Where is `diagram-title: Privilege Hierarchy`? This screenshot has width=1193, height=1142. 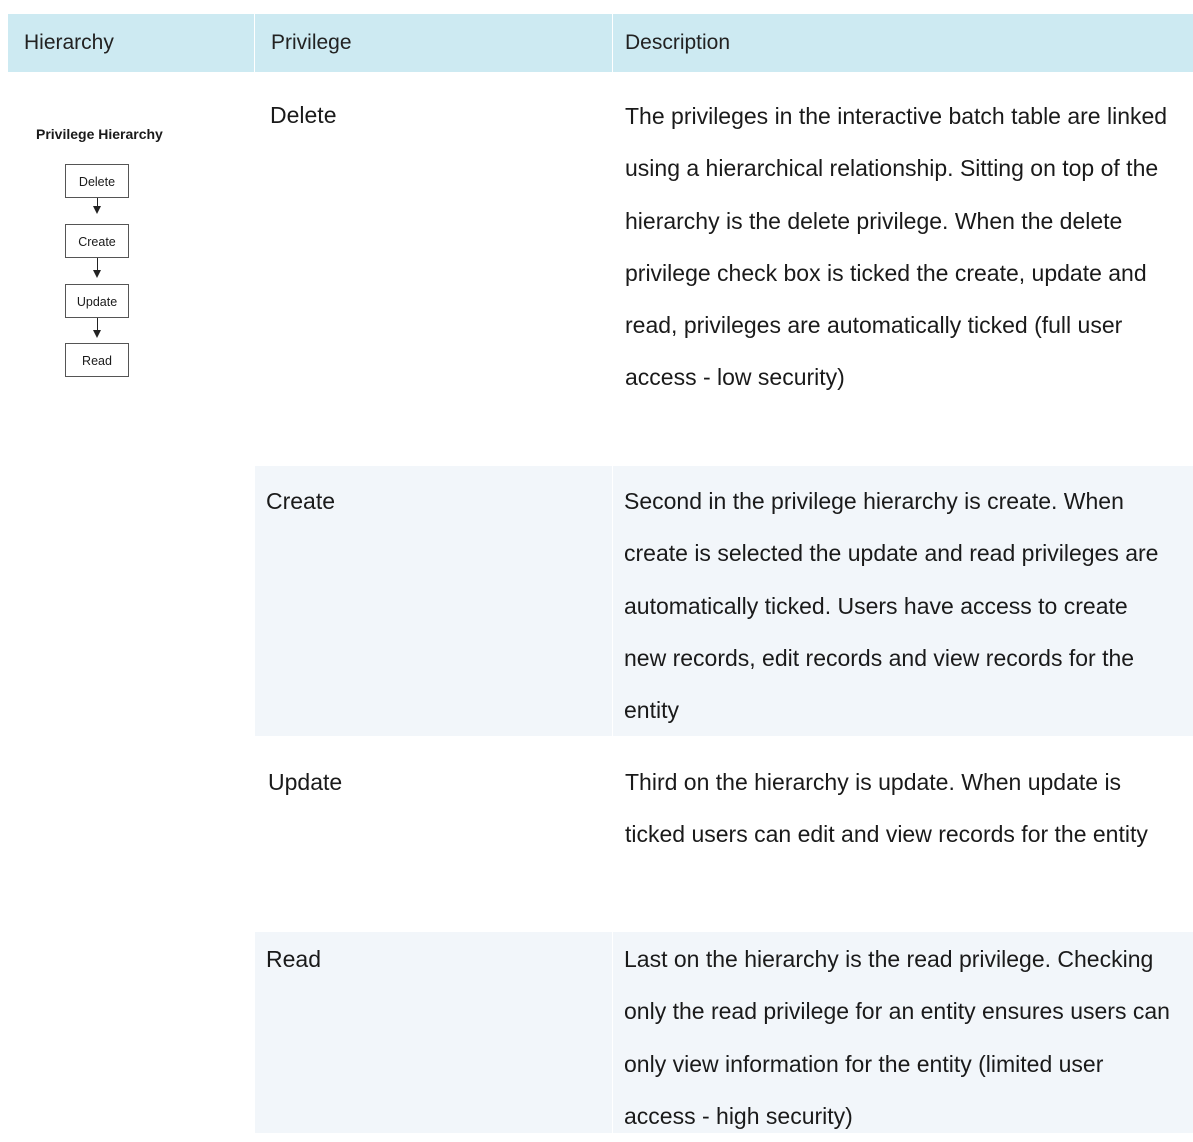
diagram-title: Privilege Hierarchy is located at coordinates (99, 134).